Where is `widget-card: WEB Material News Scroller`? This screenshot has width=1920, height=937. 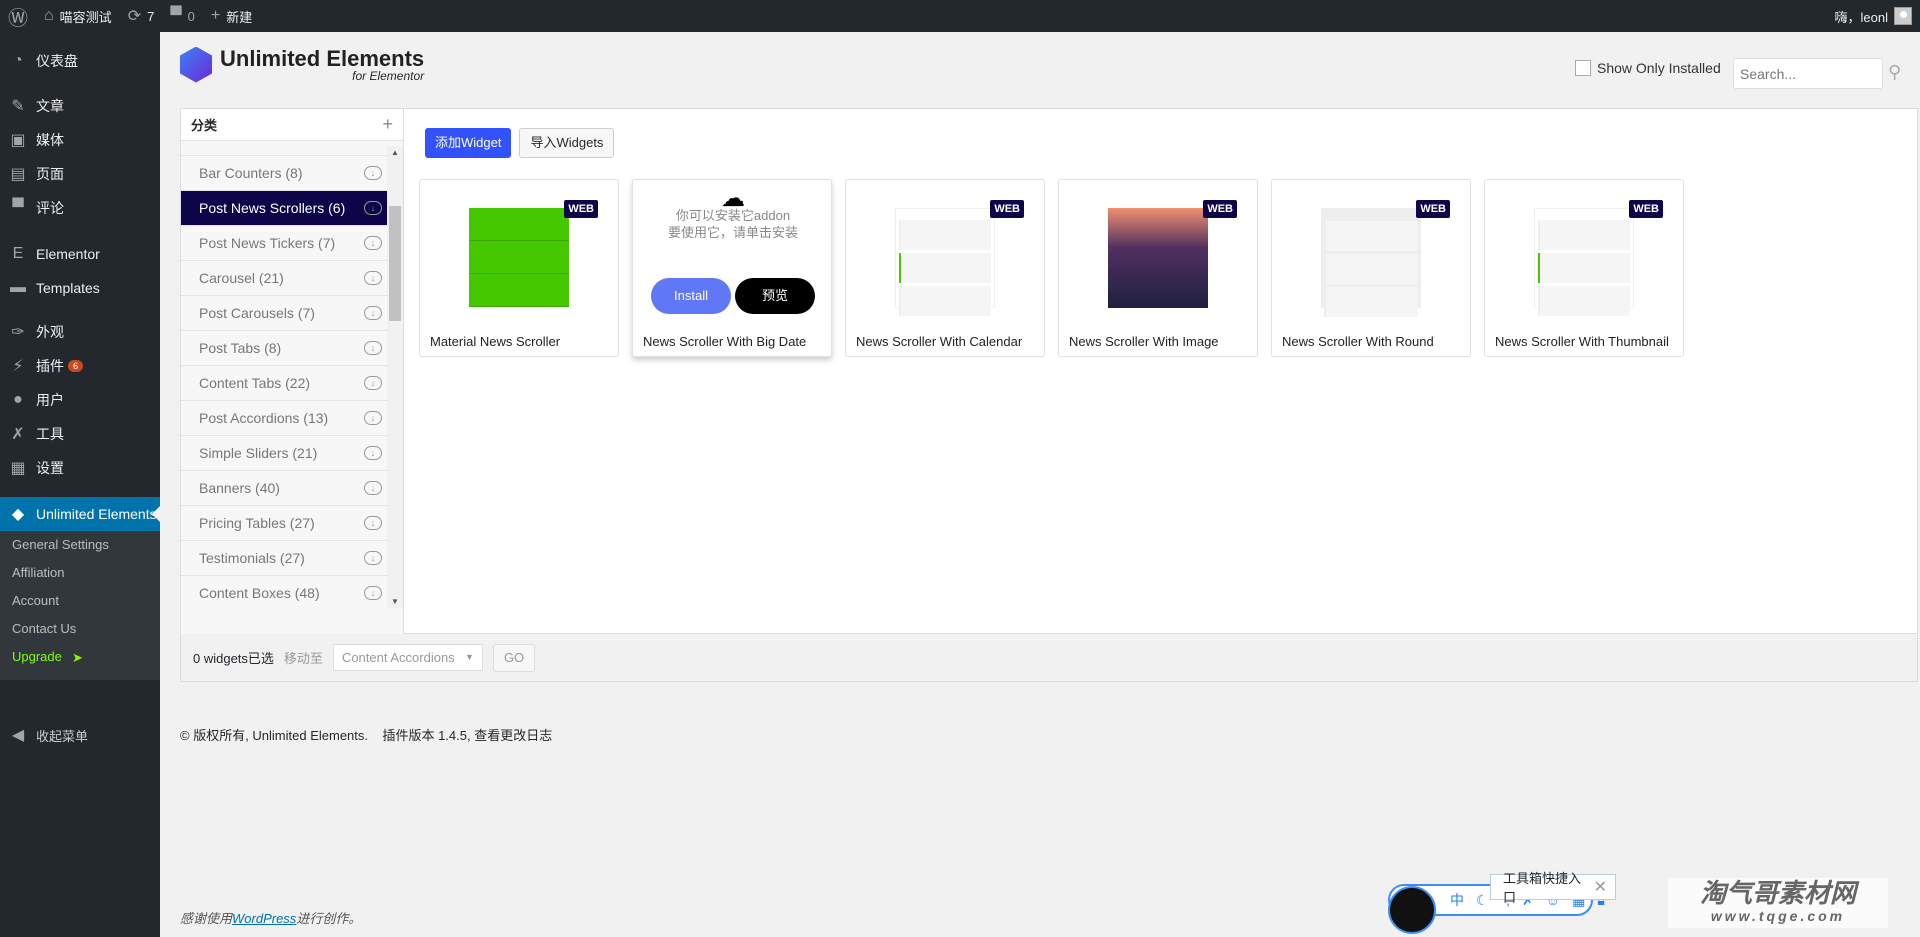 widget-card: WEB Material News Scroller is located at coordinates (519, 268).